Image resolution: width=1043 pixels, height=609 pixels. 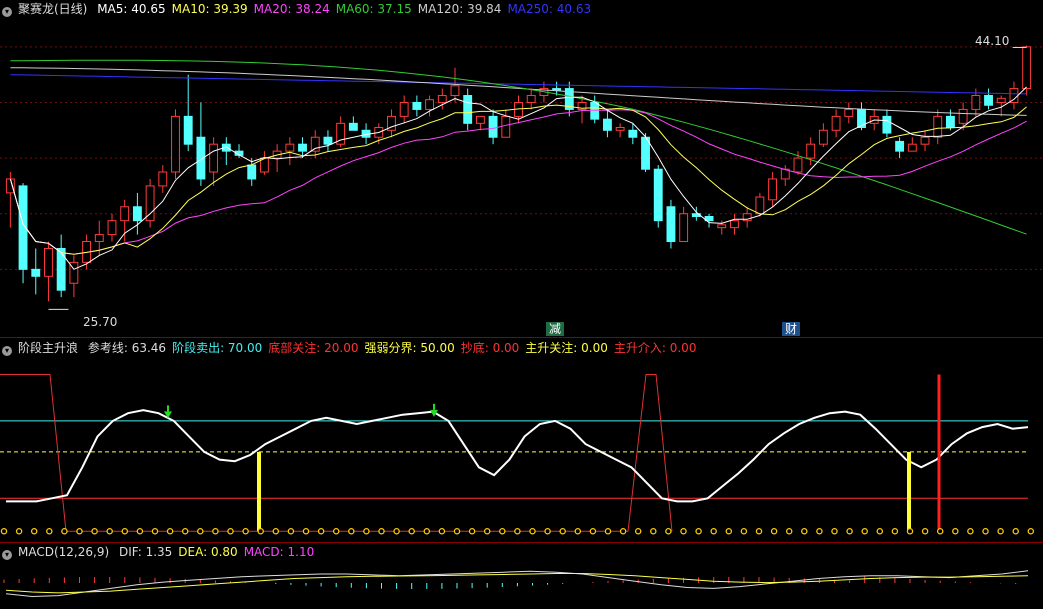 What do you see at coordinates (518, 84) in the screenshot?
I see `ma250-line` at bounding box center [518, 84].